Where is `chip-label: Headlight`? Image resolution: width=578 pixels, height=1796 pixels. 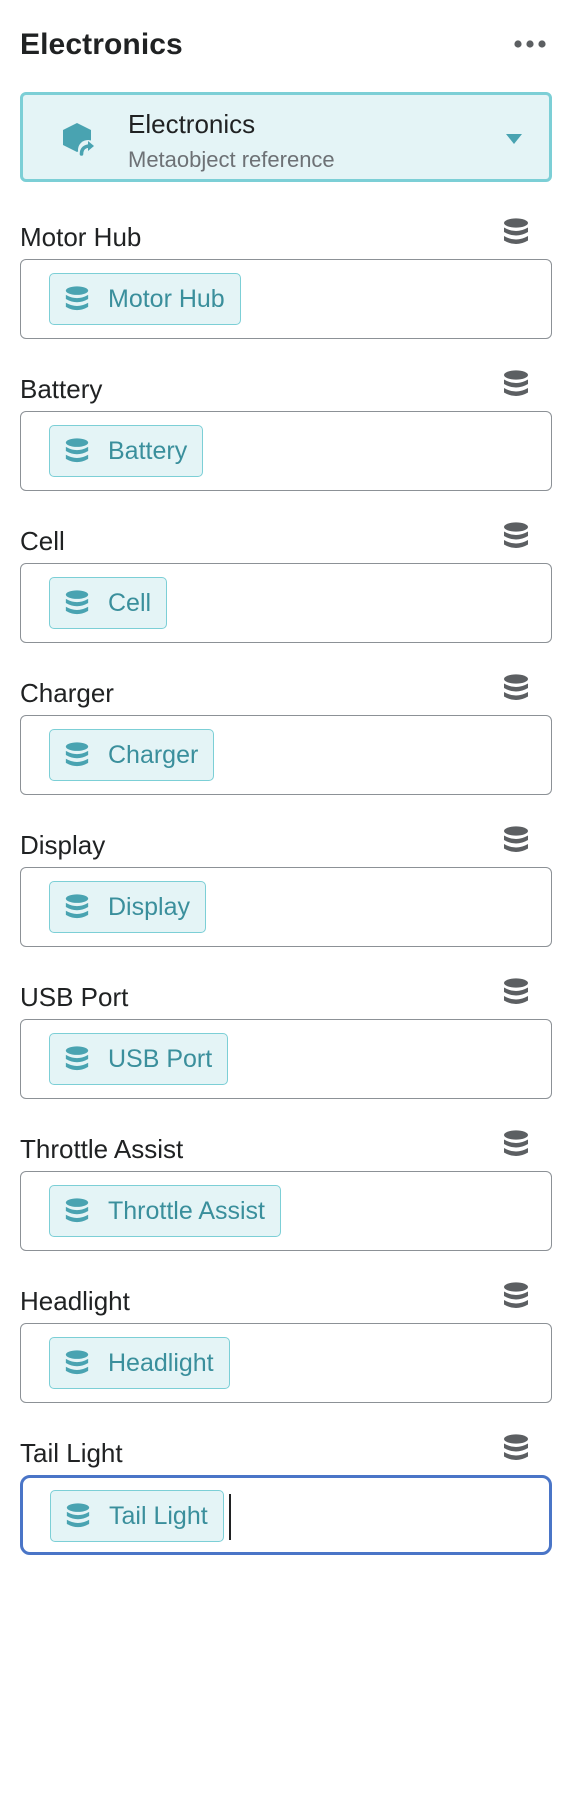 chip-label: Headlight is located at coordinates (161, 1362).